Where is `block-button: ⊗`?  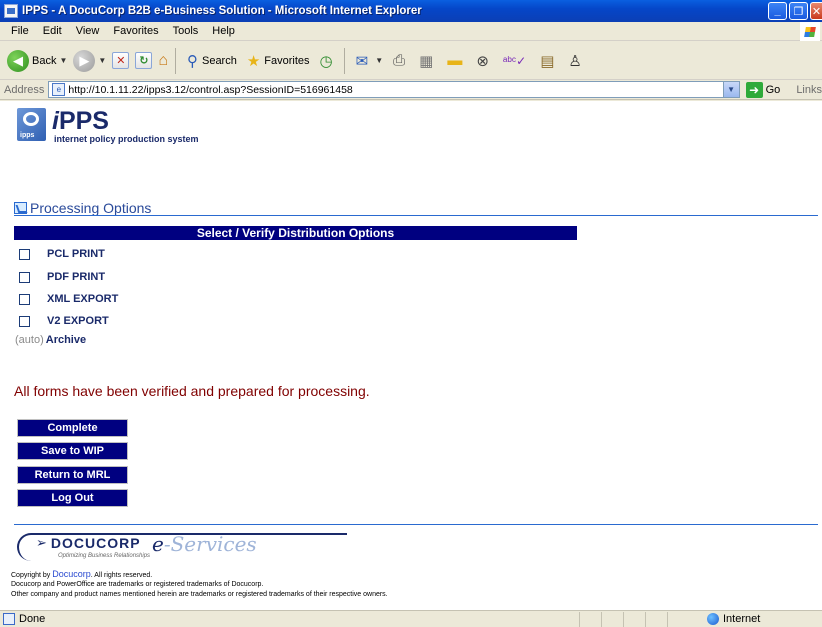 block-button: ⊗ is located at coordinates (482, 61).